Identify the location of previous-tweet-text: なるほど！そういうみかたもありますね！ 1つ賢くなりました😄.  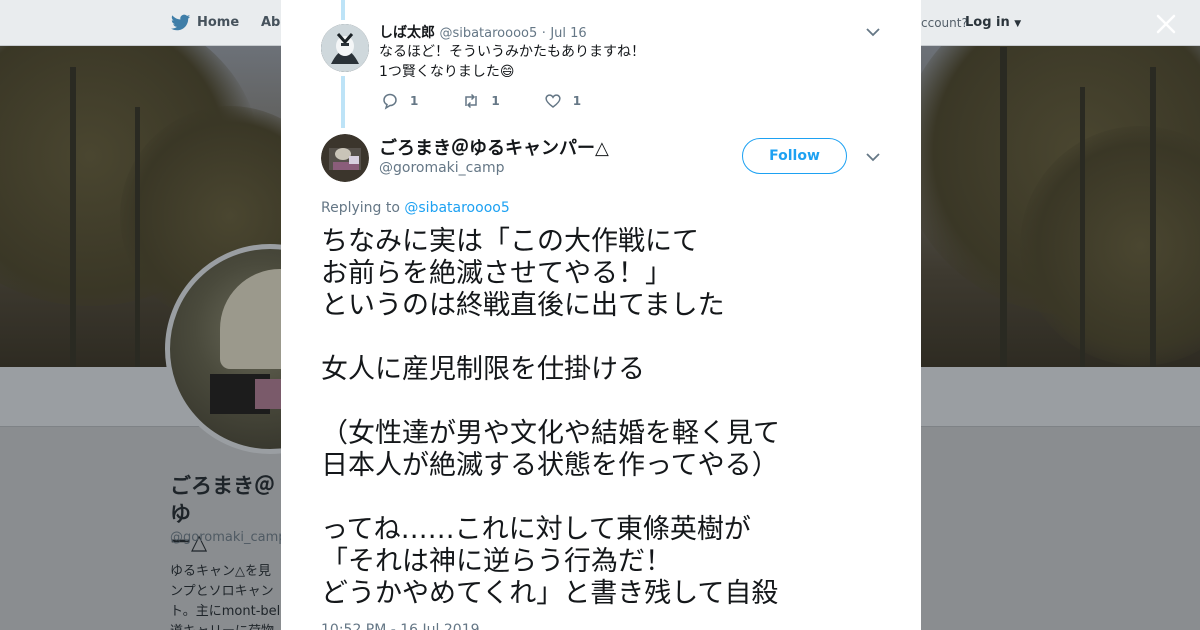
(512, 62).